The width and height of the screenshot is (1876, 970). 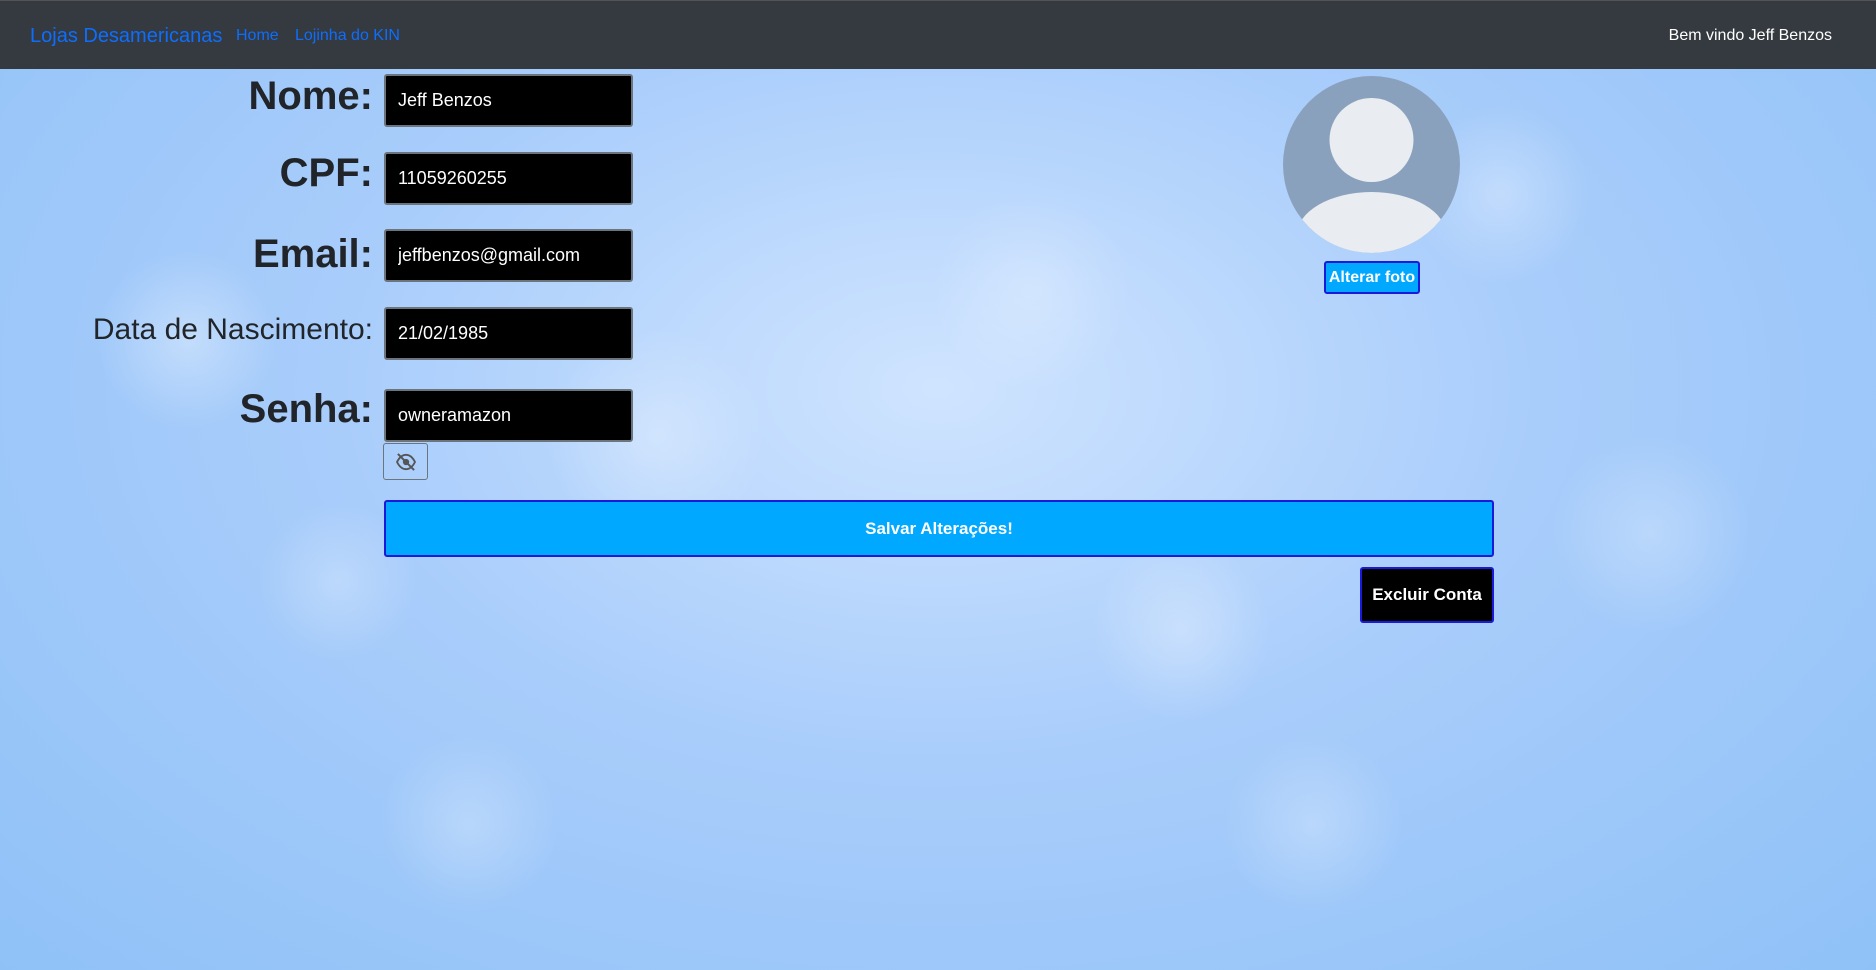 What do you see at coordinates (939, 528) in the screenshot?
I see `save-changes-button: Salvar Alterações!` at bounding box center [939, 528].